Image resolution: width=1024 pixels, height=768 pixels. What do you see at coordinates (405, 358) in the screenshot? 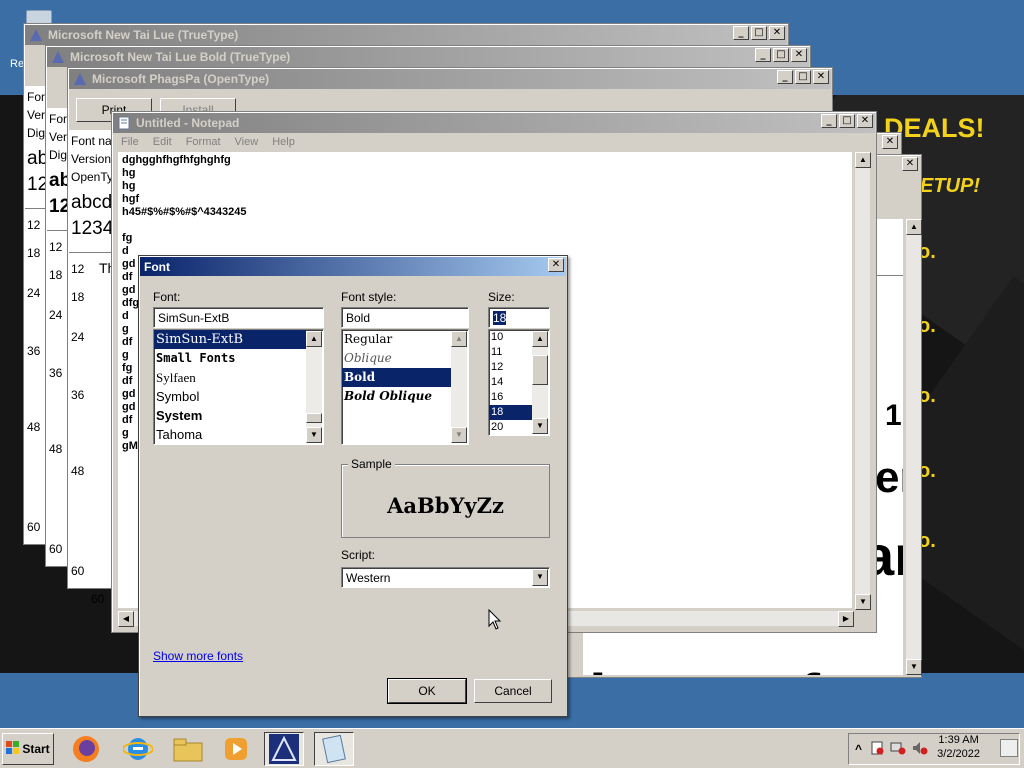
I see `style-list-item: Oblique` at bounding box center [405, 358].